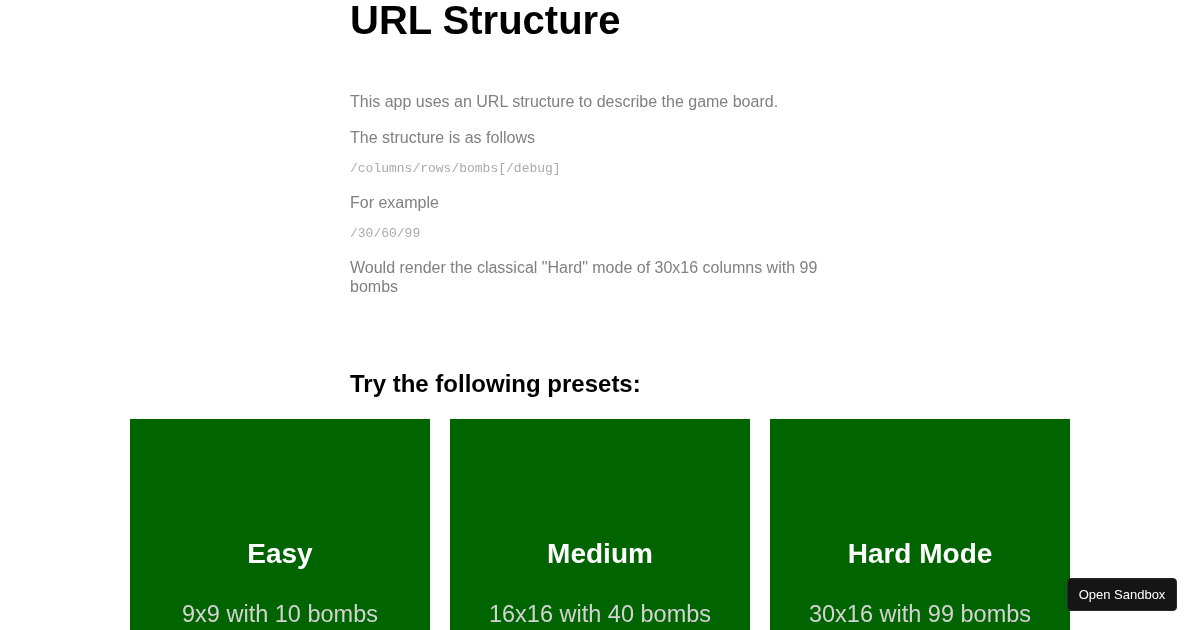 The height and width of the screenshot is (630, 1200). I want to click on url-code: /columns/rows/bombs[/debug], so click(455, 169).